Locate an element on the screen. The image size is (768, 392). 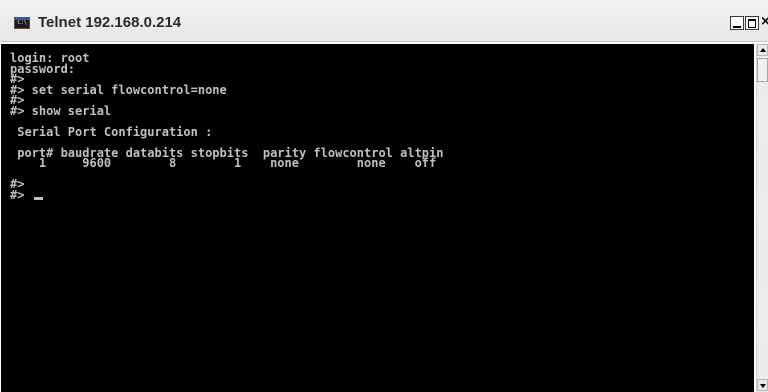
scrollbar-thumb is located at coordinates (762, 70).